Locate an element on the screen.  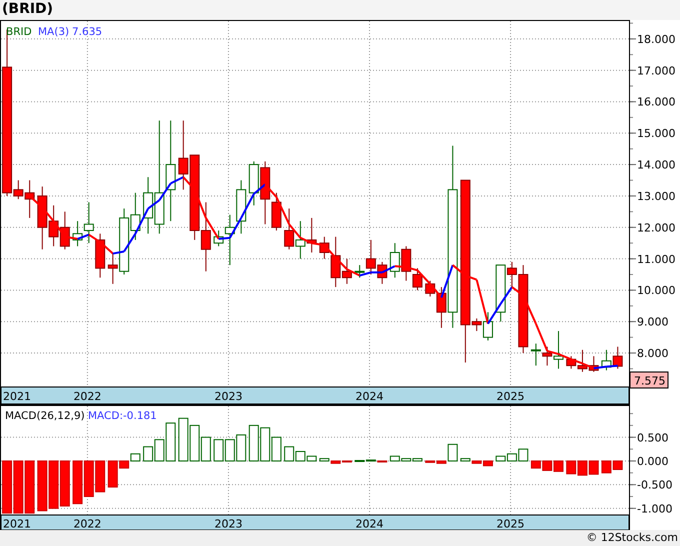
legend-ma-label: MA(3) is located at coordinates (54, 32).